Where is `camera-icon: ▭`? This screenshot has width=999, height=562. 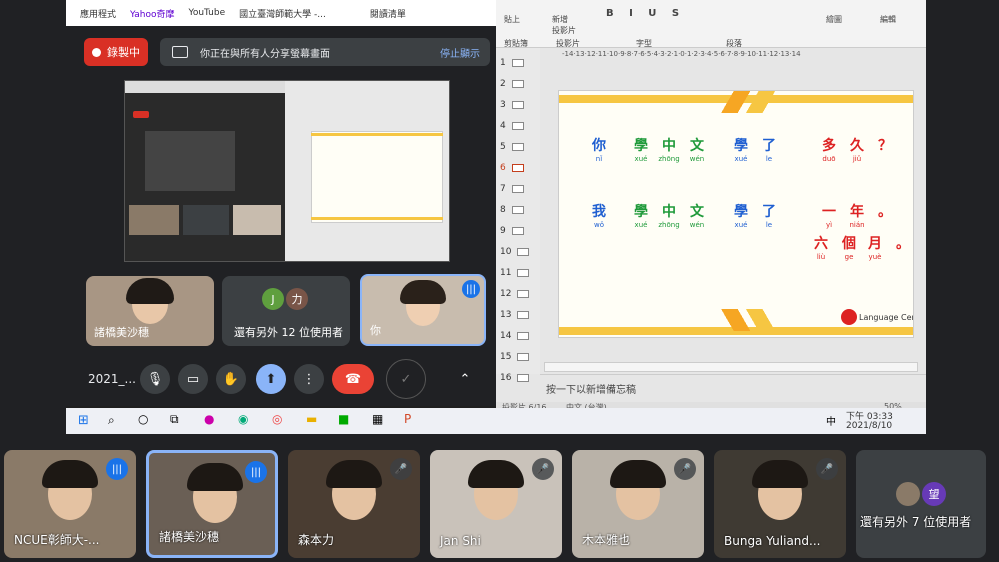
camera-icon: ▭ is located at coordinates (193, 379).